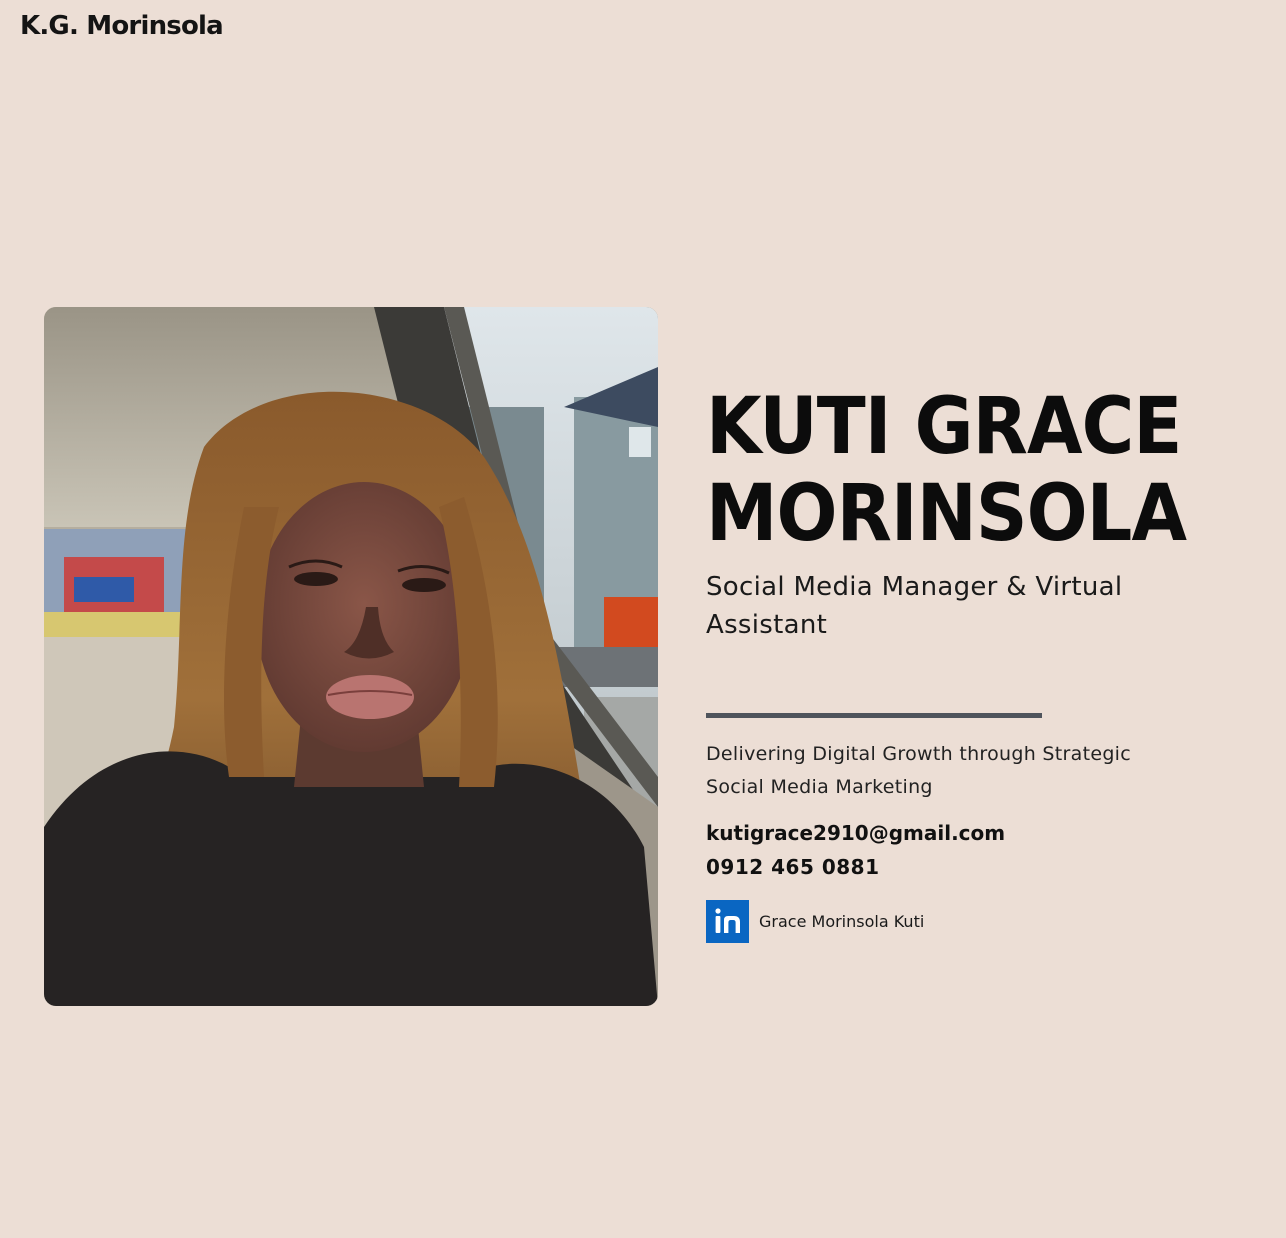 This screenshot has height=1238, width=1286. What do you see at coordinates (914, 606) in the screenshot?
I see `profile-role: Social Media Manager & Virtual Assistant` at bounding box center [914, 606].